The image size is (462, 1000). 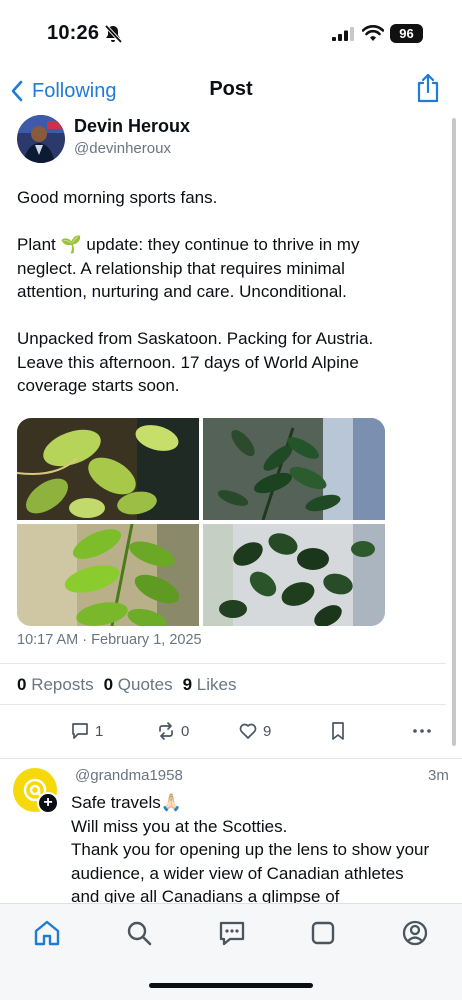 What do you see at coordinates (428, 88) in the screenshot?
I see `share-icon` at bounding box center [428, 88].